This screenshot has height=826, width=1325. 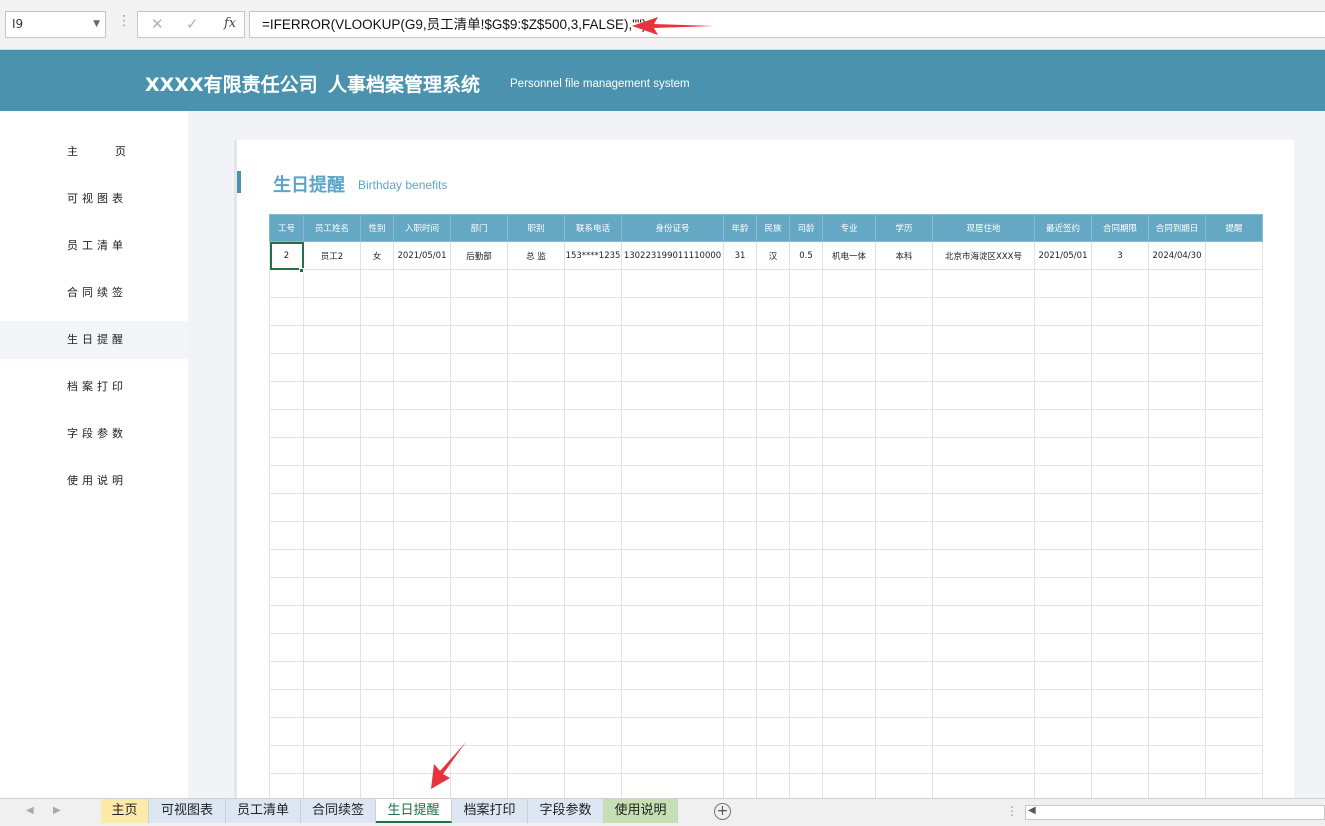 I want to click on sheet-tab: 档案打印, so click(x=490, y=811).